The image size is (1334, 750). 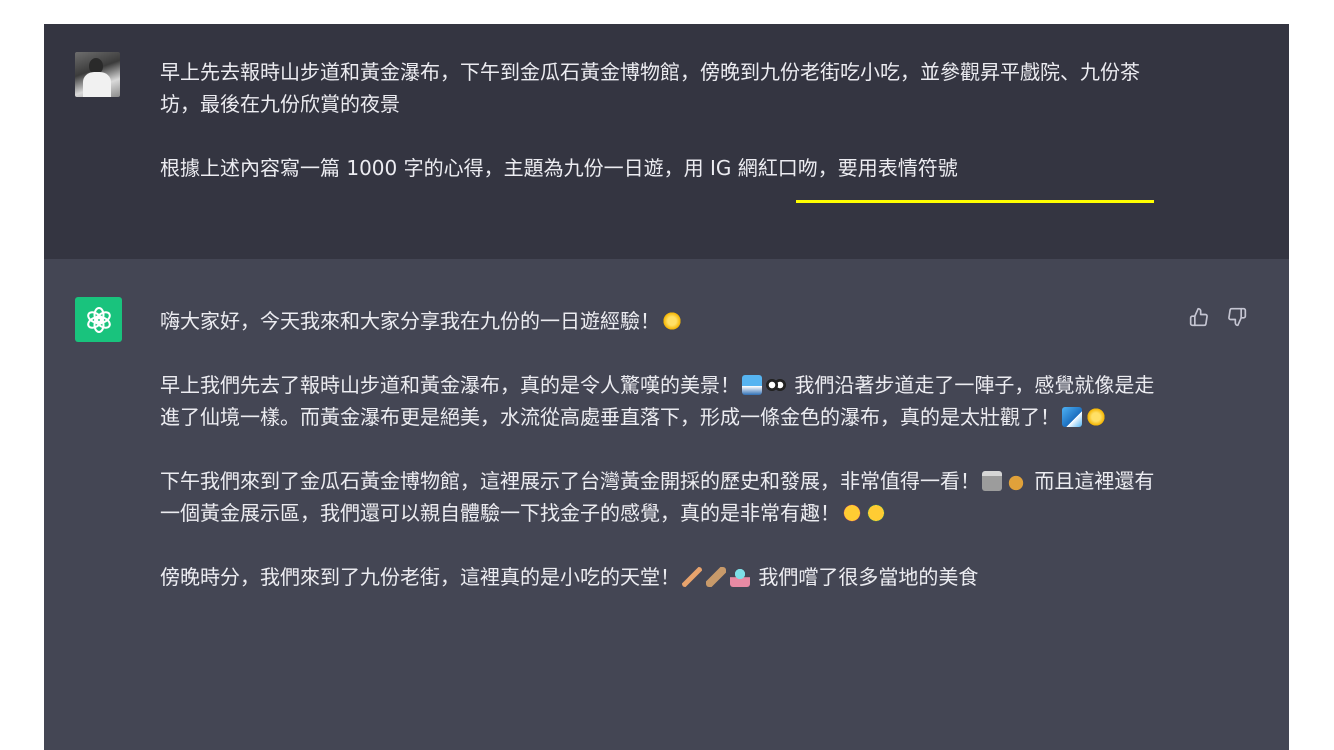 What do you see at coordinates (865, 577) in the screenshot?
I see `assistant-p4-text-b: 我們嚐了很多當地的美食` at bounding box center [865, 577].